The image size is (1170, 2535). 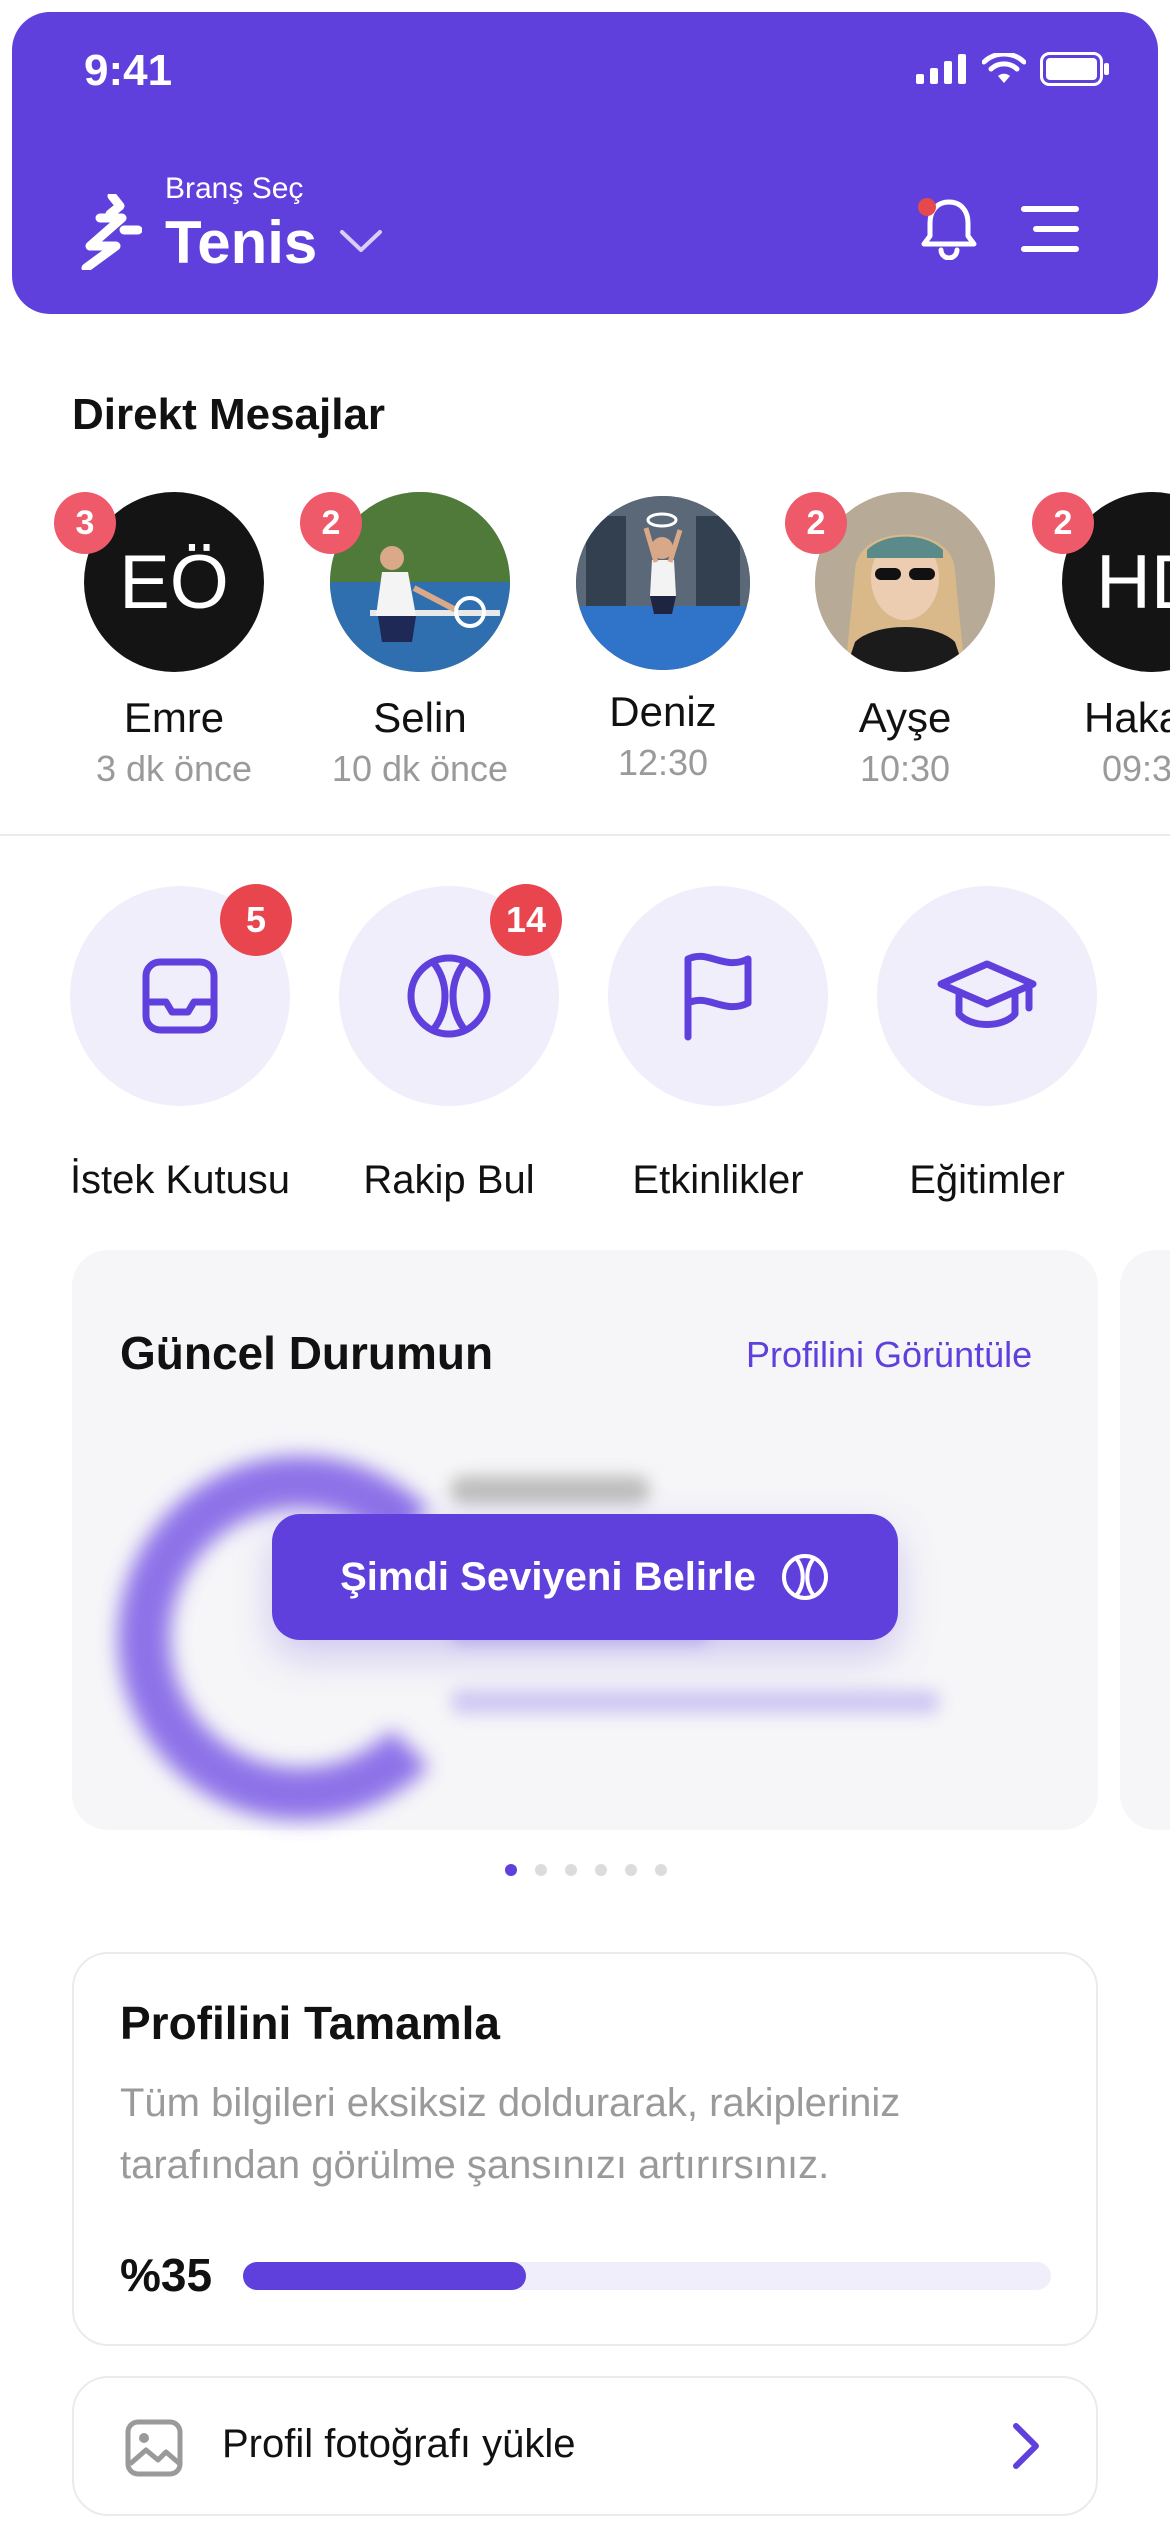 What do you see at coordinates (229, 414) in the screenshot?
I see `direct-messages-title: Direkt Mesajlar` at bounding box center [229, 414].